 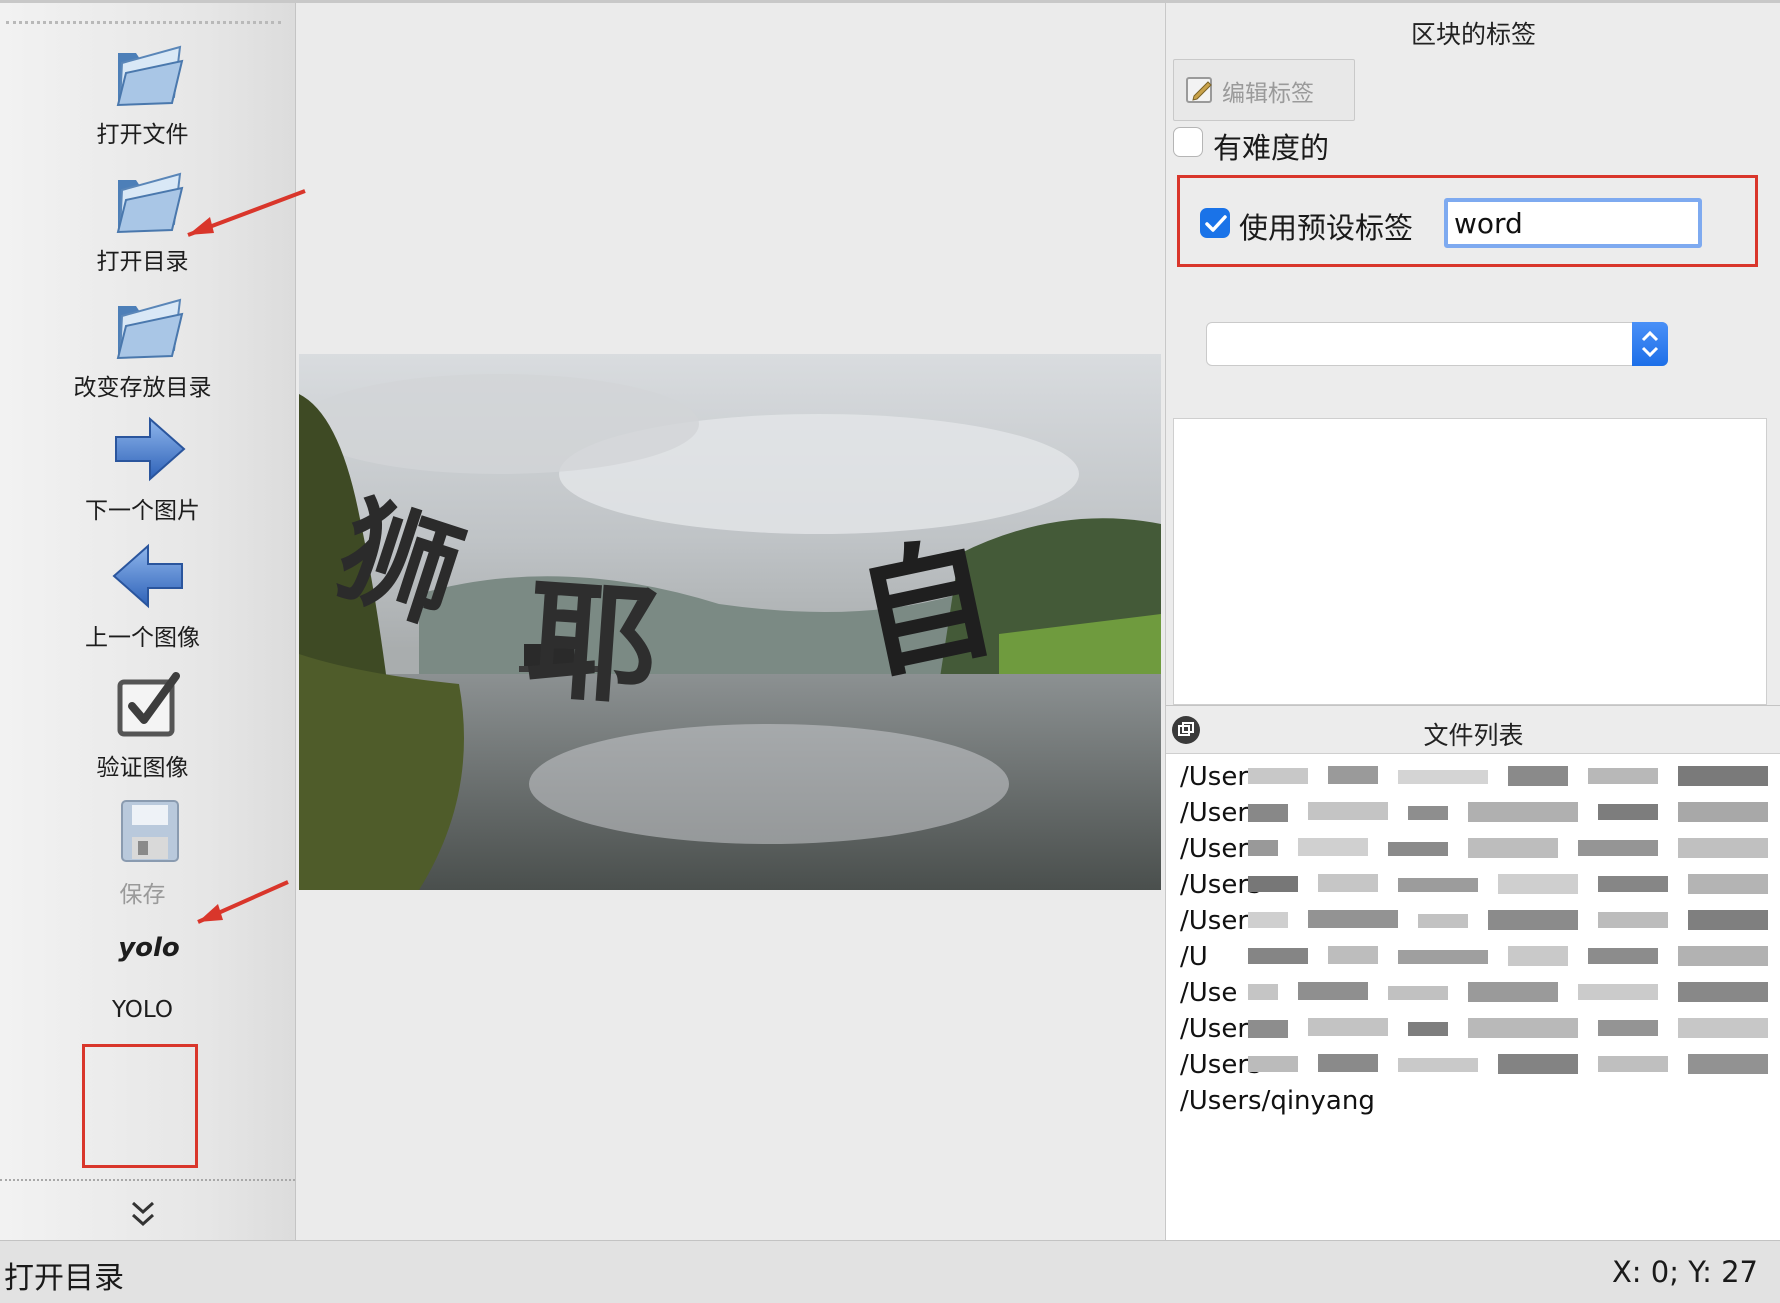 I want to click on edit-label-text: 编辑标签, so click(x=1268, y=94).